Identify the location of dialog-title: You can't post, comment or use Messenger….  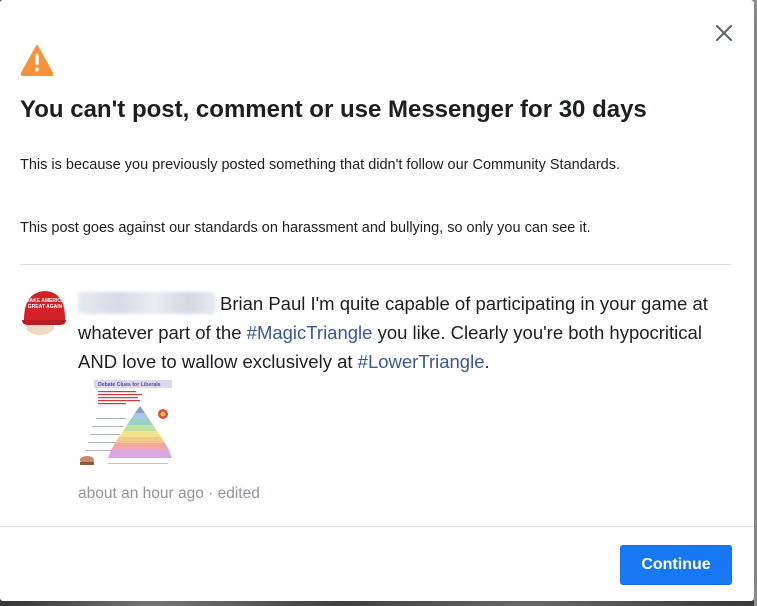
(333, 109).